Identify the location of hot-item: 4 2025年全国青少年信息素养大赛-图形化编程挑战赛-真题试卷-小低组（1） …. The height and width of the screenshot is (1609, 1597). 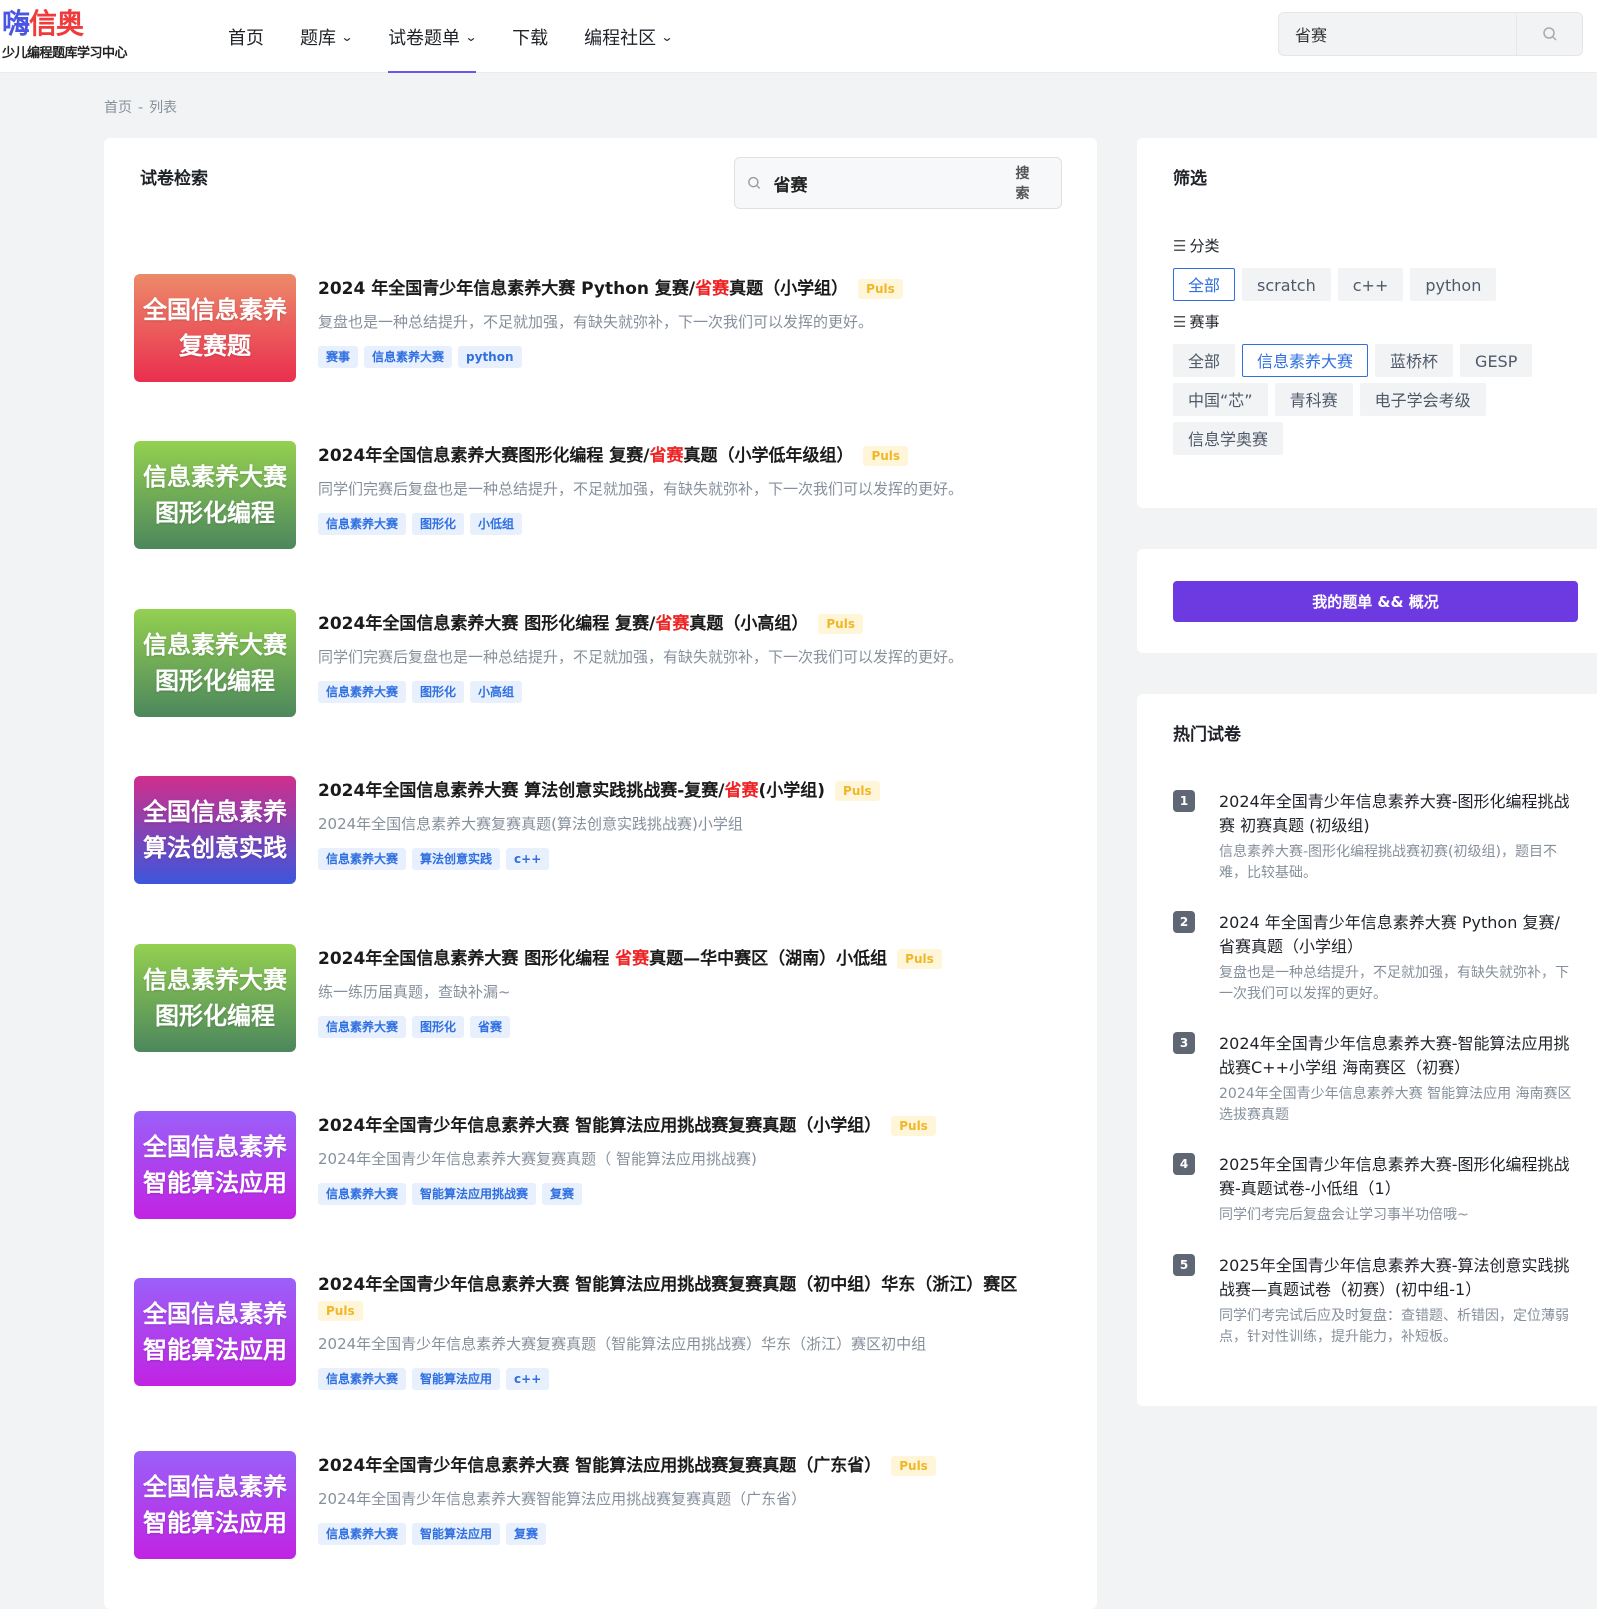
(1373, 1189).